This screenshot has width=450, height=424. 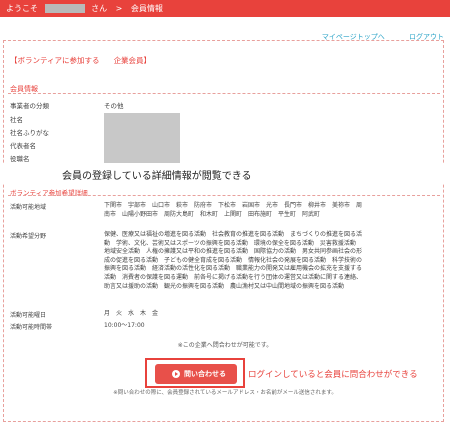 I want to click on page-title: 会員情報, so click(x=146, y=8).